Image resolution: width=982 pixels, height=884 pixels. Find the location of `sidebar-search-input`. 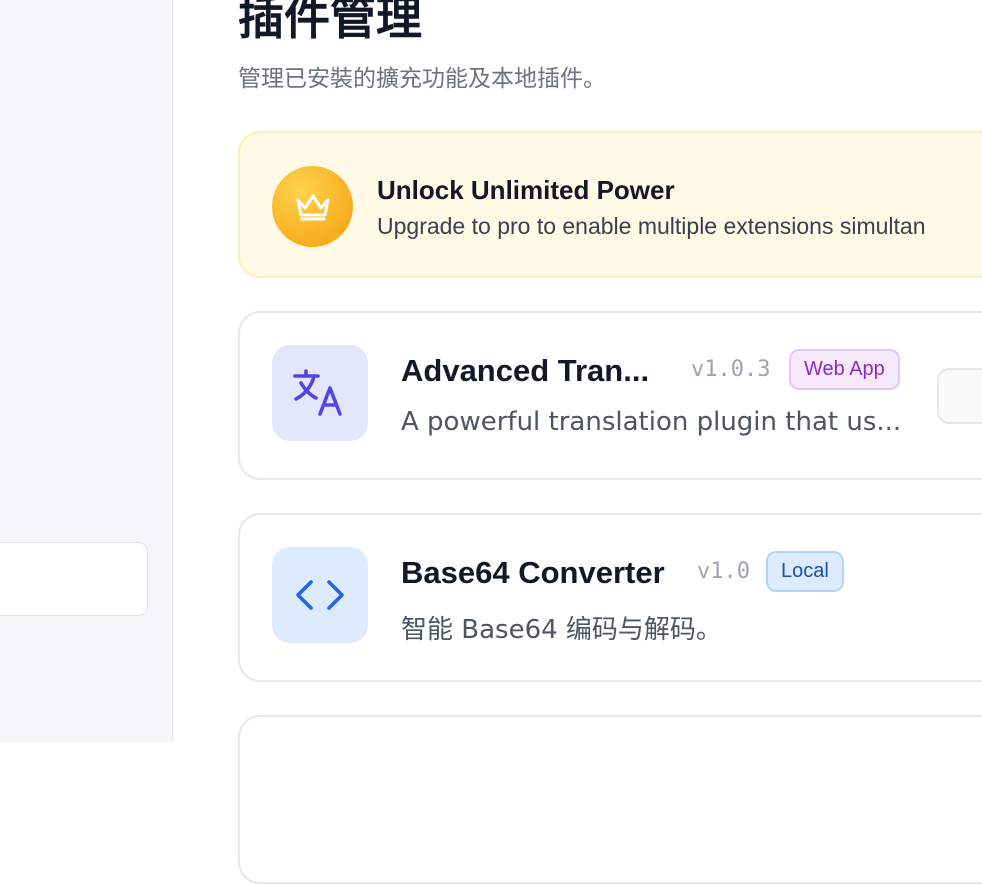

sidebar-search-input is located at coordinates (74, 579).